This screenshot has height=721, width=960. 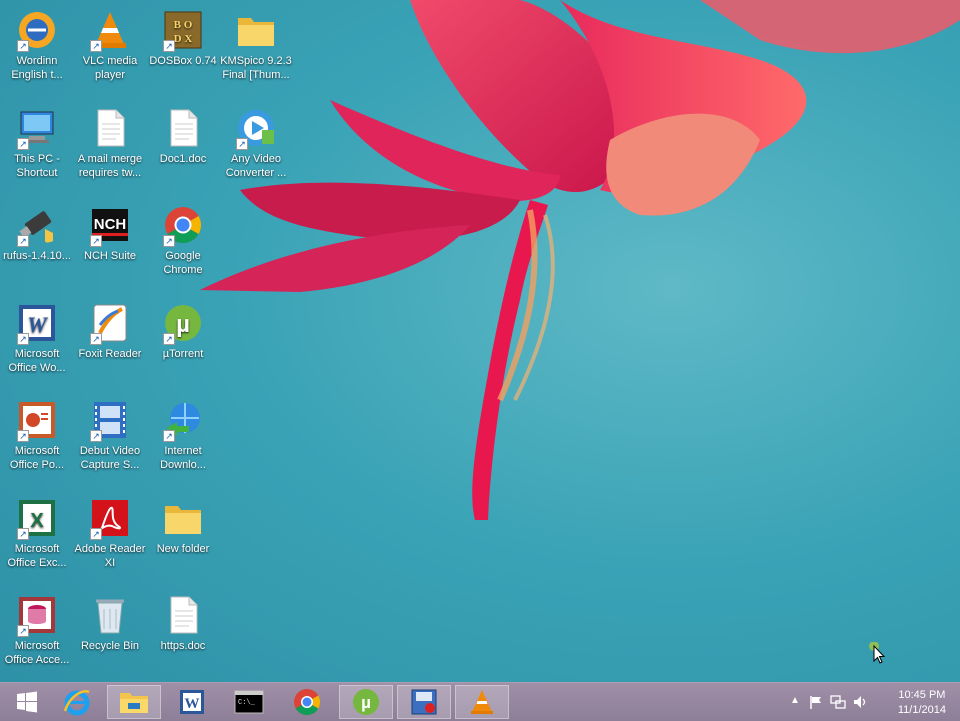 What do you see at coordinates (37, 521) in the screenshot?
I see `svg-text: X` at bounding box center [37, 521].